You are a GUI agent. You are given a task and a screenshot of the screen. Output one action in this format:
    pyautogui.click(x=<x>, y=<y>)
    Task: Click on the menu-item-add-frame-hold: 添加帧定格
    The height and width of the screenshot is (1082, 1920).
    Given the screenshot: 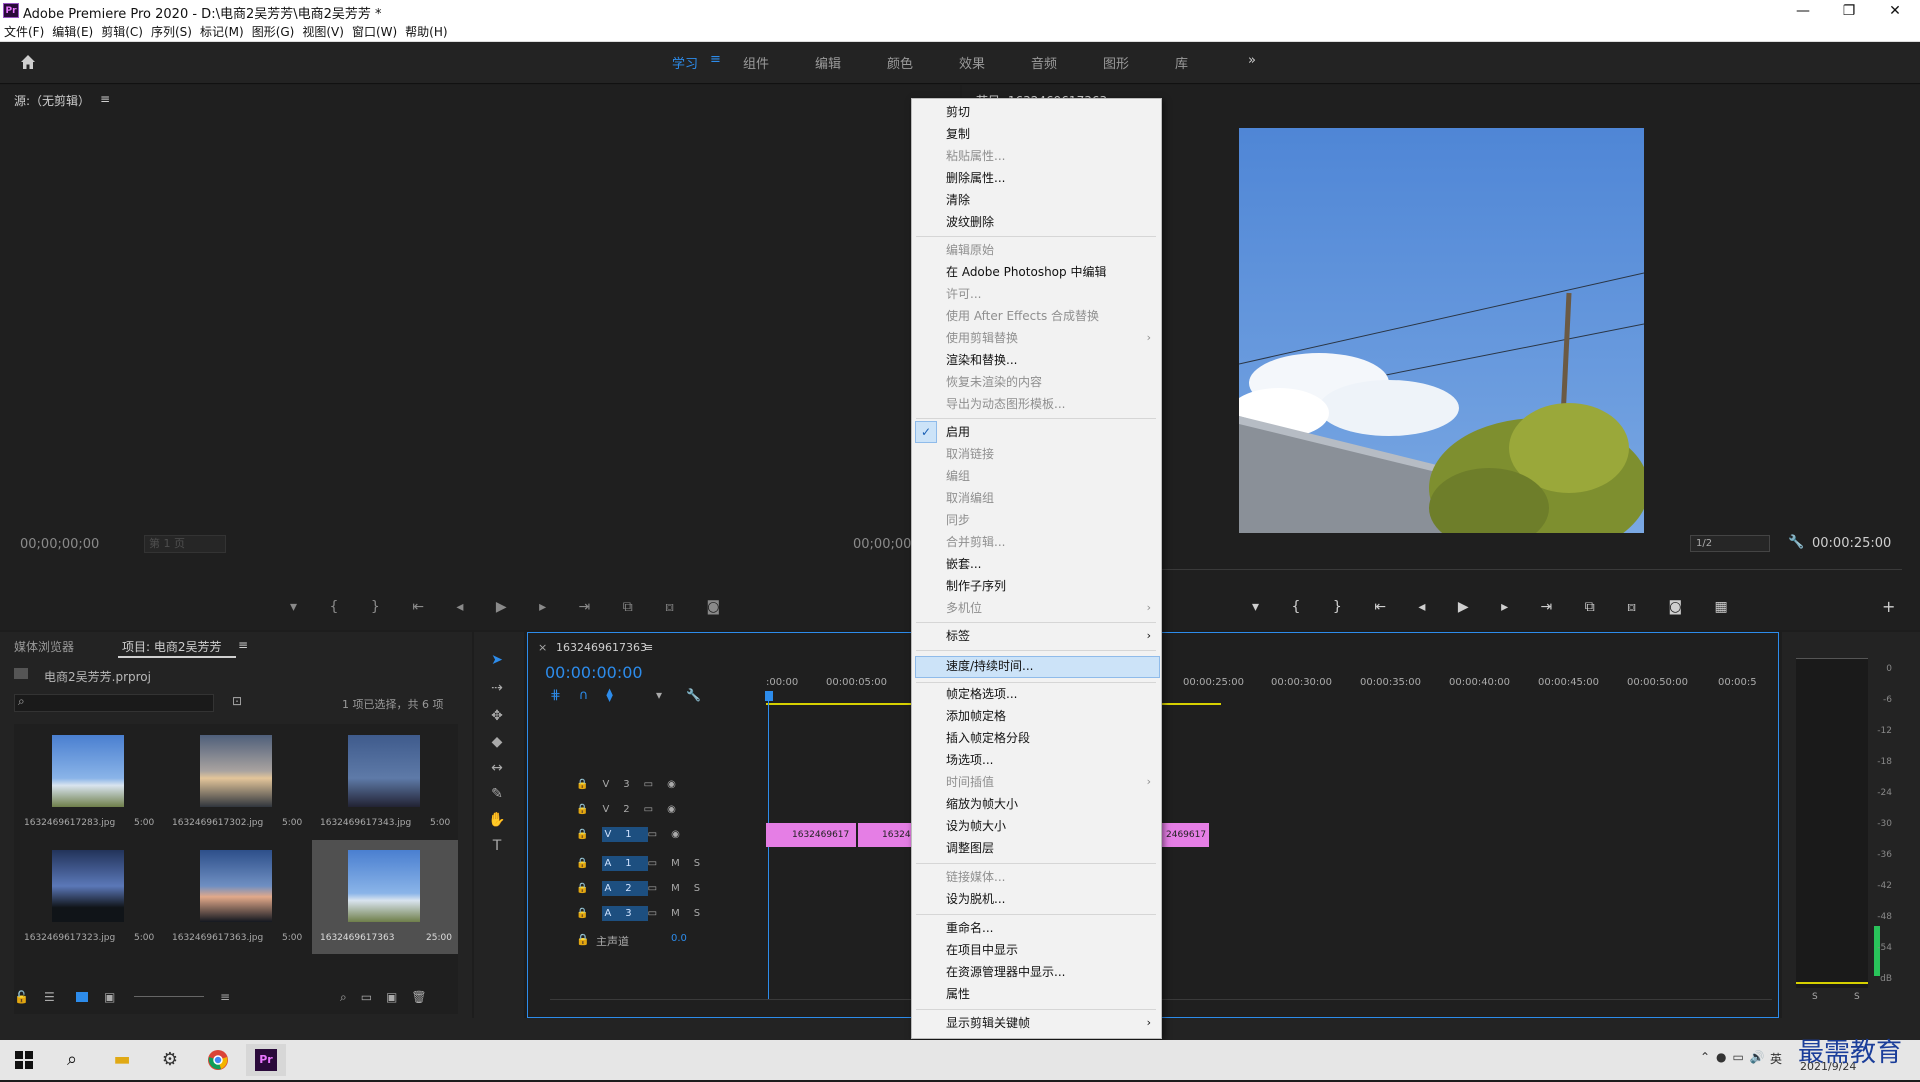 What is the action you would take?
    pyautogui.click(x=1051, y=716)
    